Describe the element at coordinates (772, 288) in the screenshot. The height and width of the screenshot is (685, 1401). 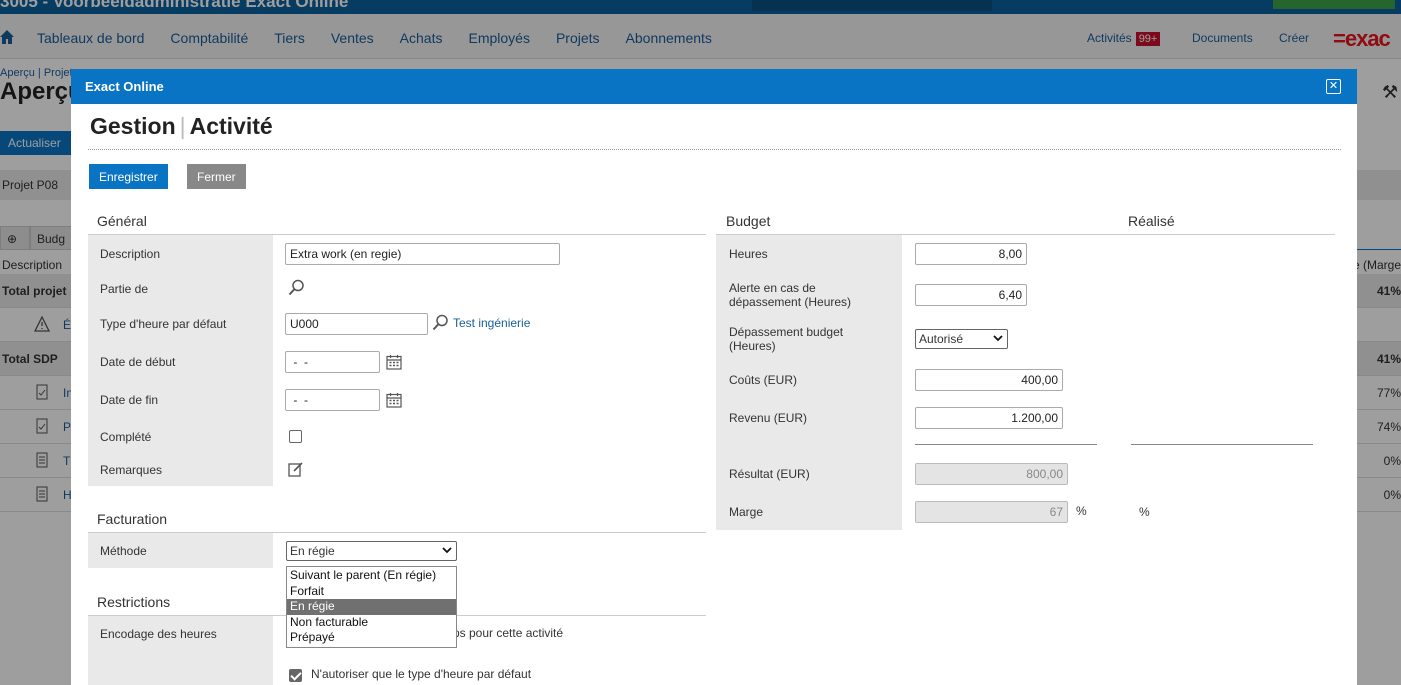
I see `alert-label-line-1: Alerte en cas de` at that location.